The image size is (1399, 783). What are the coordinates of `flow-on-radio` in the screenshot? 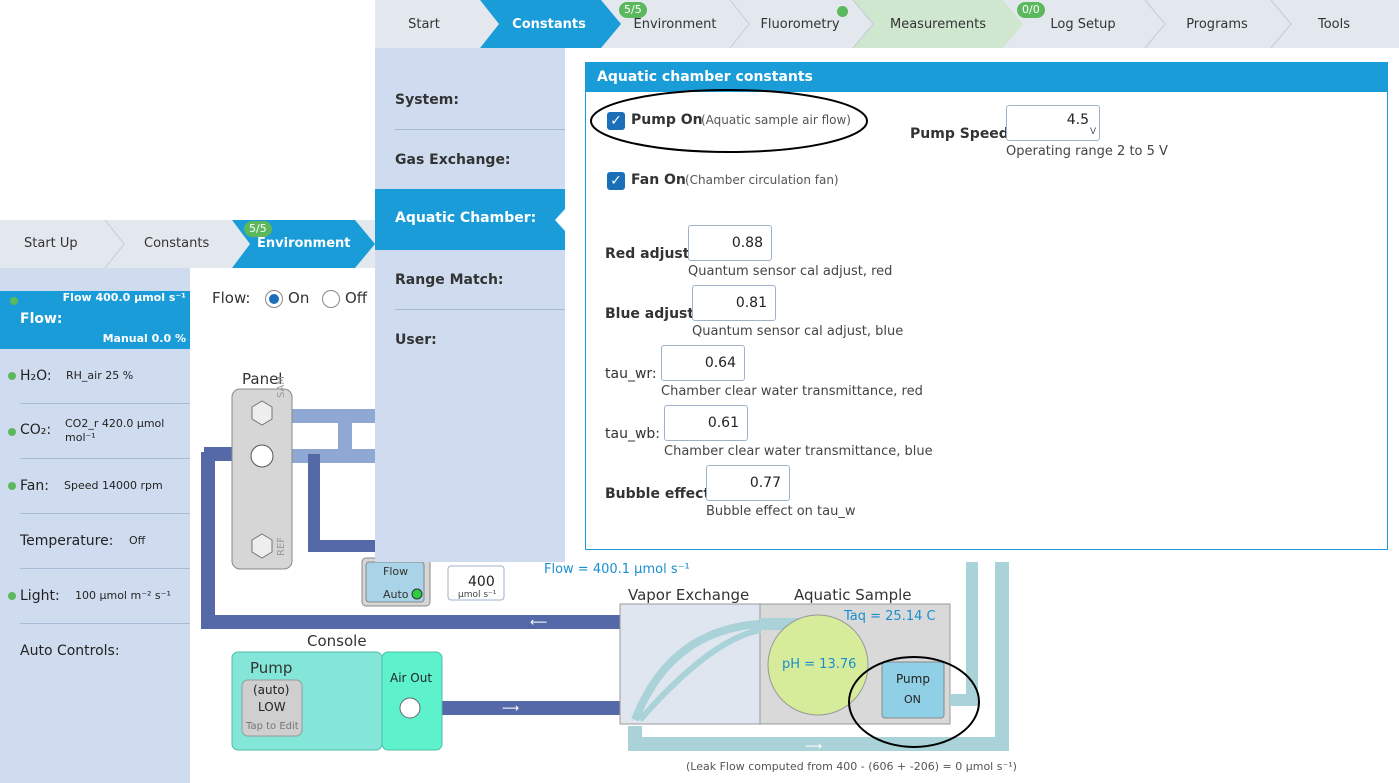 It's located at (274, 298).